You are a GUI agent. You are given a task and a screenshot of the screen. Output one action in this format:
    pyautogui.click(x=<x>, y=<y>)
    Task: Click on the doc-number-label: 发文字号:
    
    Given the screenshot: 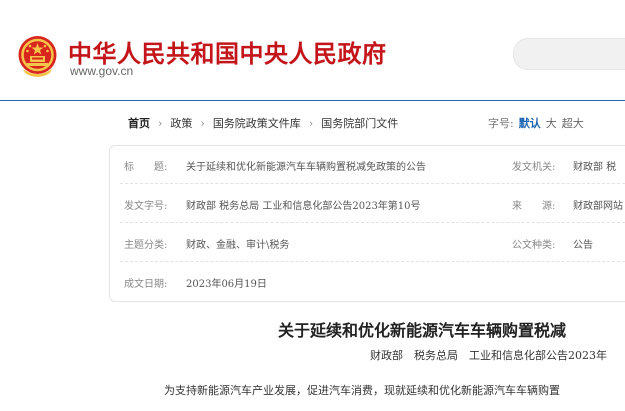 What is the action you would take?
    pyautogui.click(x=146, y=206)
    